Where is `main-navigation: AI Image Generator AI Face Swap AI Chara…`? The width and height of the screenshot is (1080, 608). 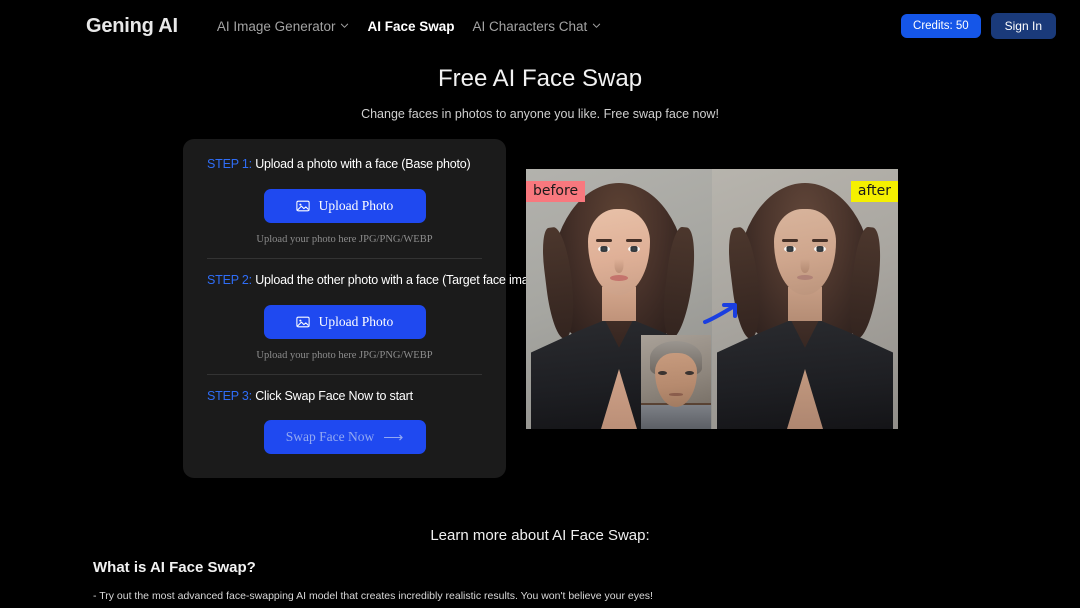 main-navigation: AI Image Generator AI Face Swap AI Chara… is located at coordinates (409, 26).